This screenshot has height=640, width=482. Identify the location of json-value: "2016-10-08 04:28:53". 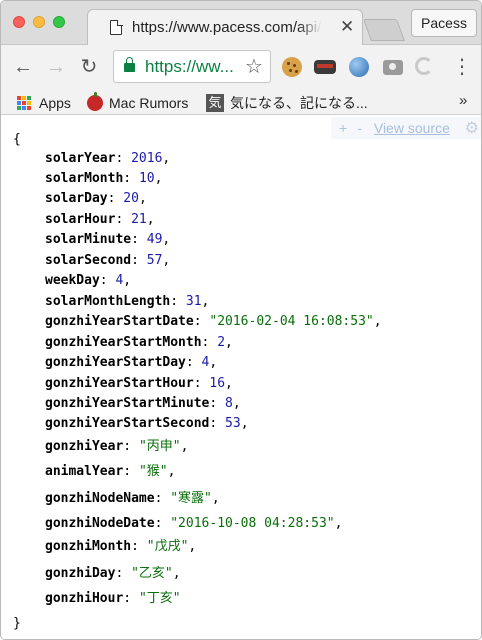
(252, 523).